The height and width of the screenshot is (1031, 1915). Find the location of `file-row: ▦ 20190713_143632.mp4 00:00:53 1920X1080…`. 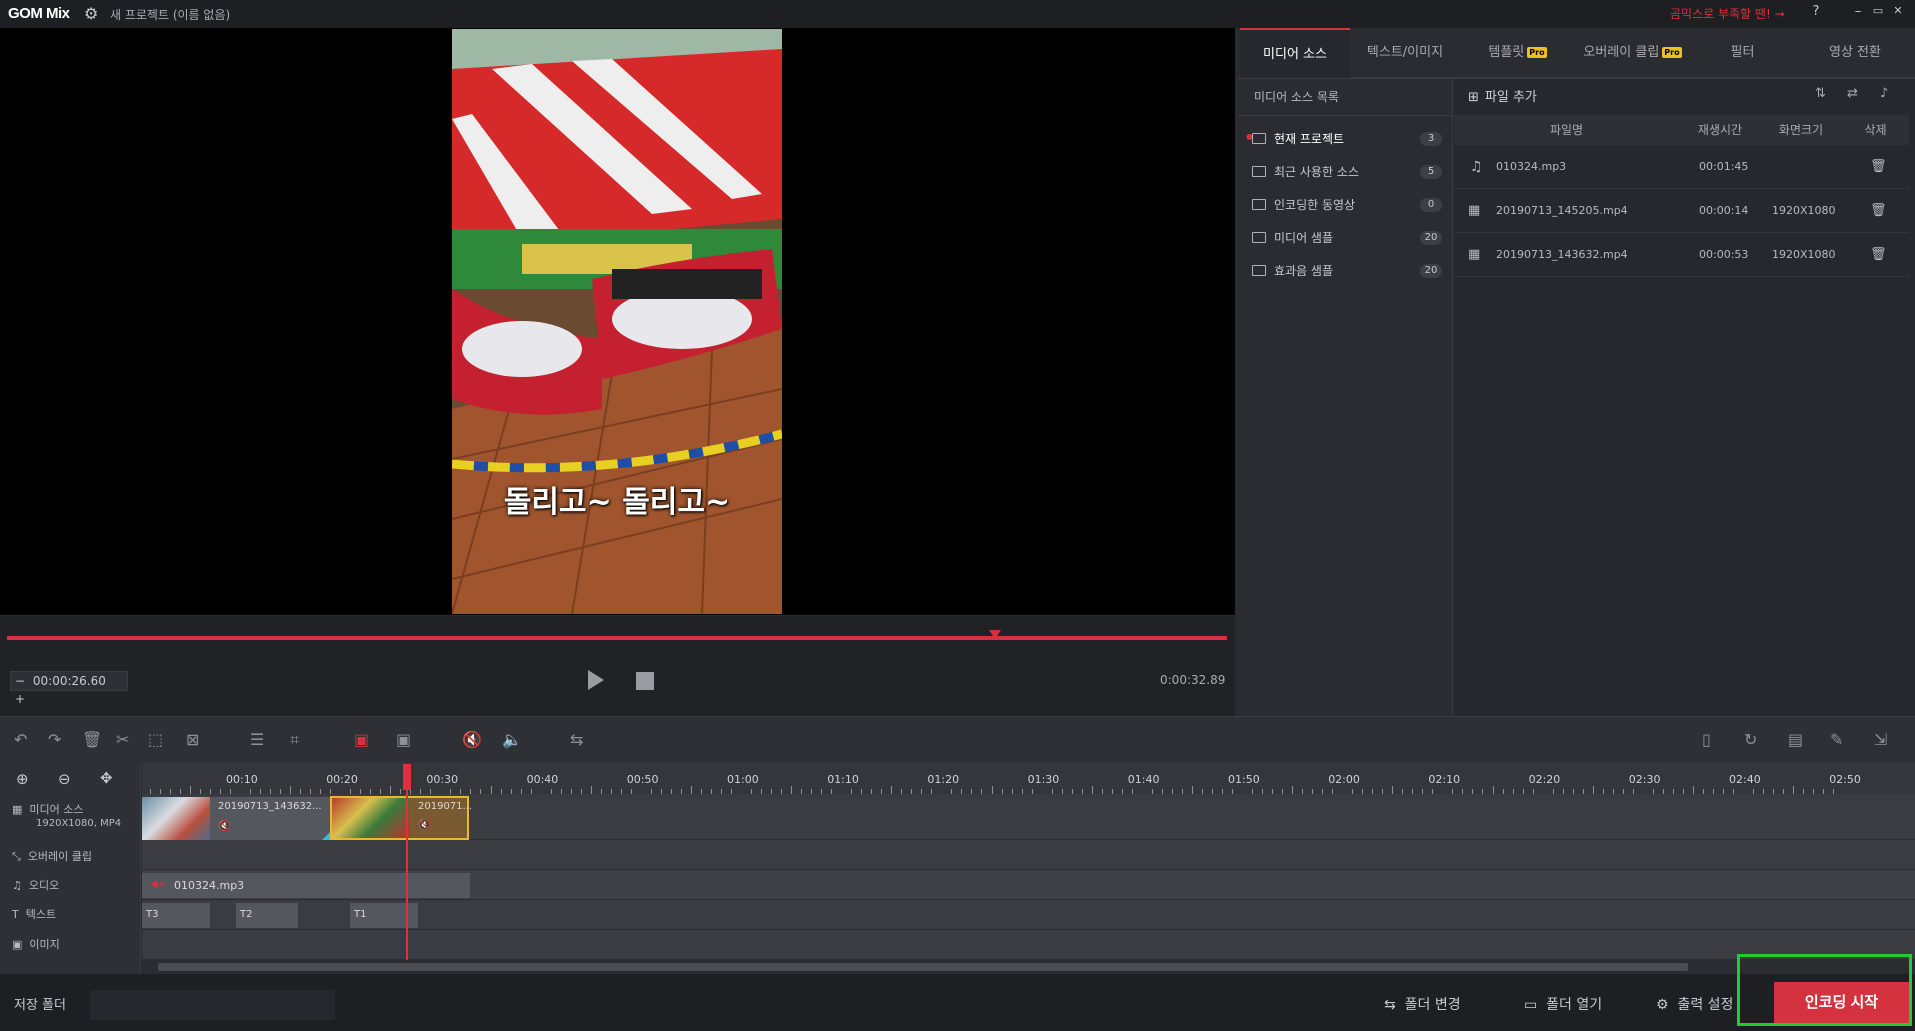

file-row: ▦ 20190713_143632.mp4 00:00:53 1920X1080… is located at coordinates (1681, 255).